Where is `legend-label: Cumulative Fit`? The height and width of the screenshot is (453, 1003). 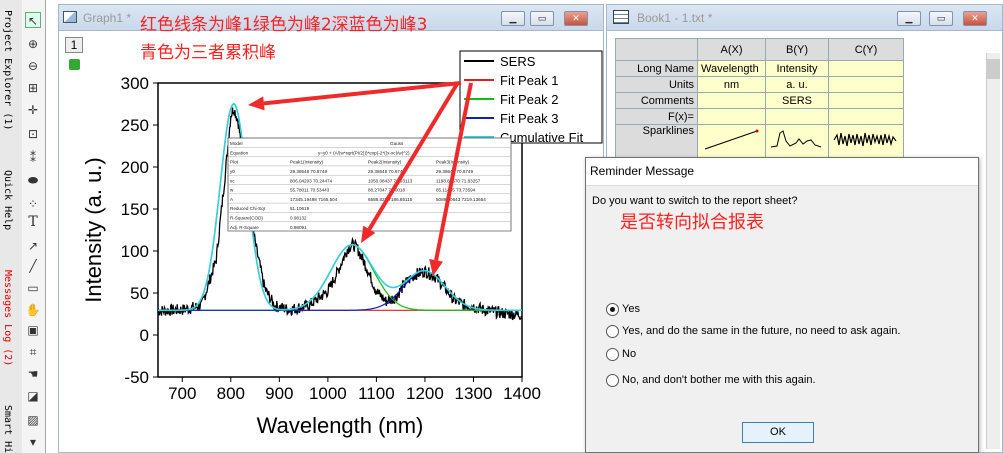
legend-label: Cumulative Fit is located at coordinates (541, 137).